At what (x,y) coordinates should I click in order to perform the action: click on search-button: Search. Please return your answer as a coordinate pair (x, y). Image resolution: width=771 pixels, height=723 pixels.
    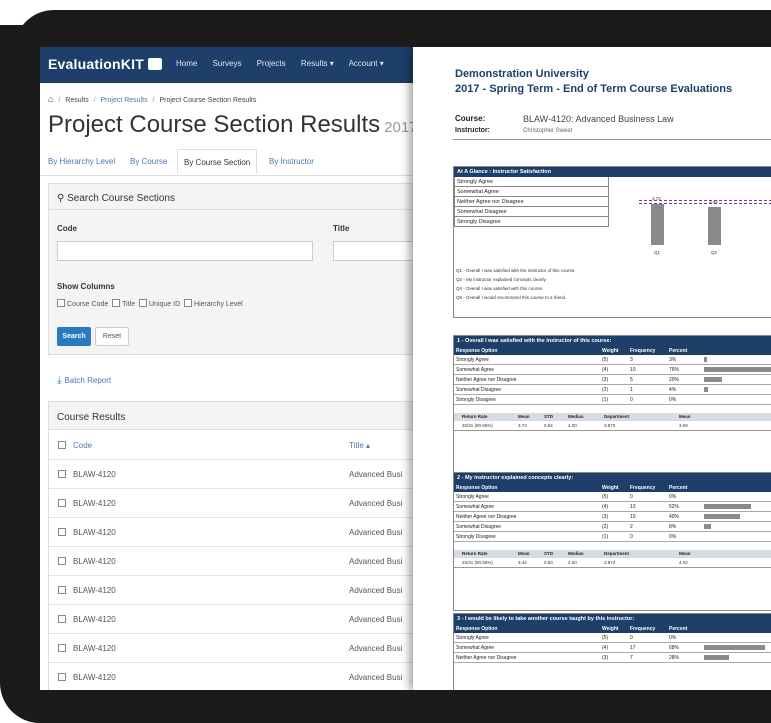
    Looking at the image, I should click on (74, 336).